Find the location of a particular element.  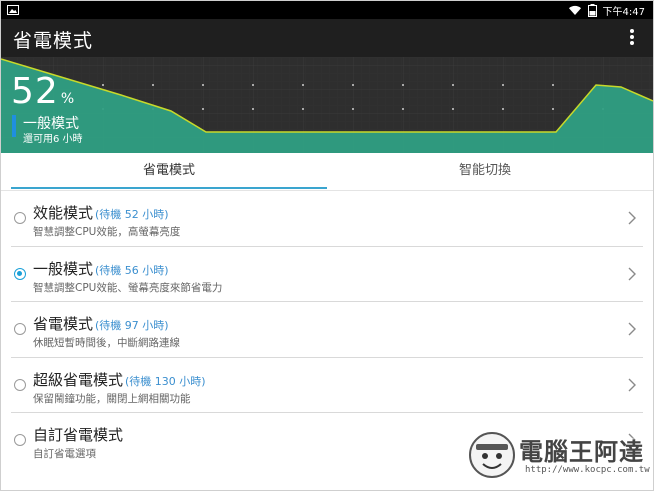

mode-name: 超級省電模式 is located at coordinates (78, 379).